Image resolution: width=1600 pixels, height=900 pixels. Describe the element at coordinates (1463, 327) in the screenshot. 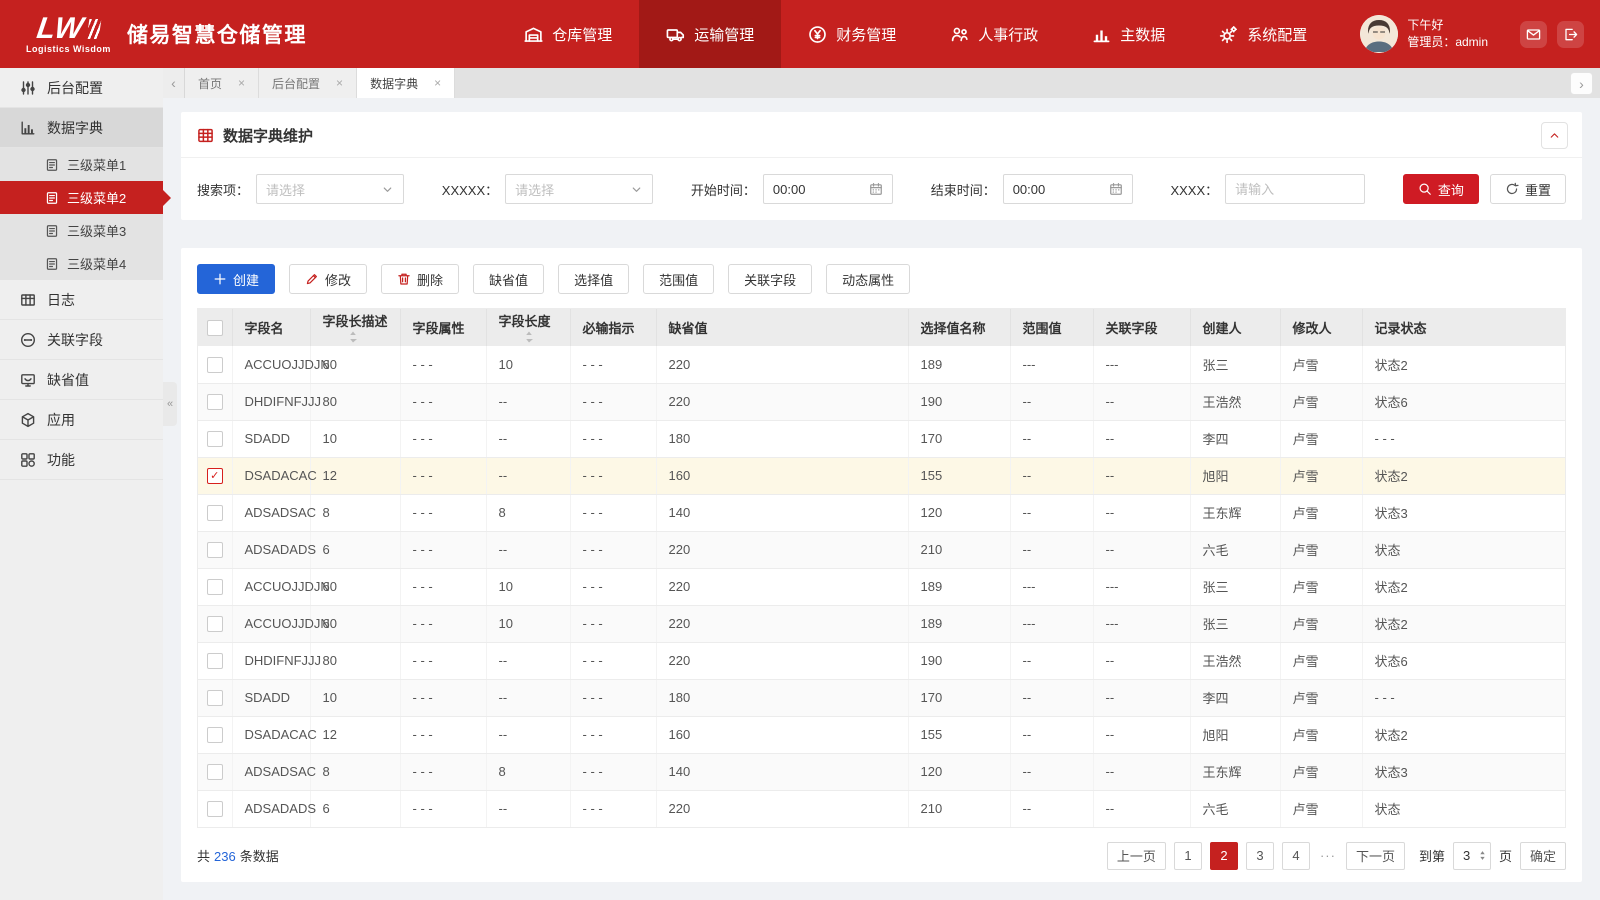

I see `column-header-11: 记录状态` at that location.